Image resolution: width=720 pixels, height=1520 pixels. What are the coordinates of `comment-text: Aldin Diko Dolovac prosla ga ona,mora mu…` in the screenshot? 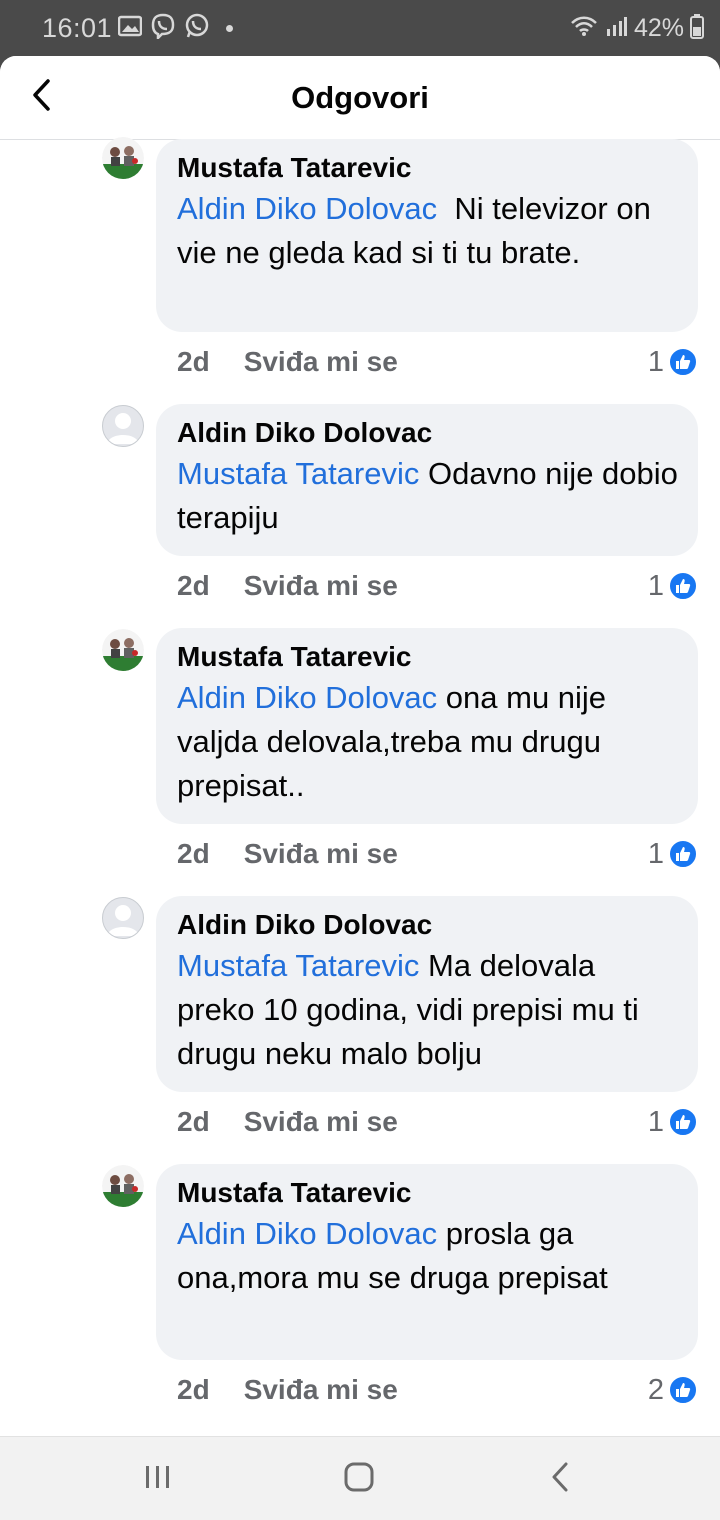 It's located at (427, 1256).